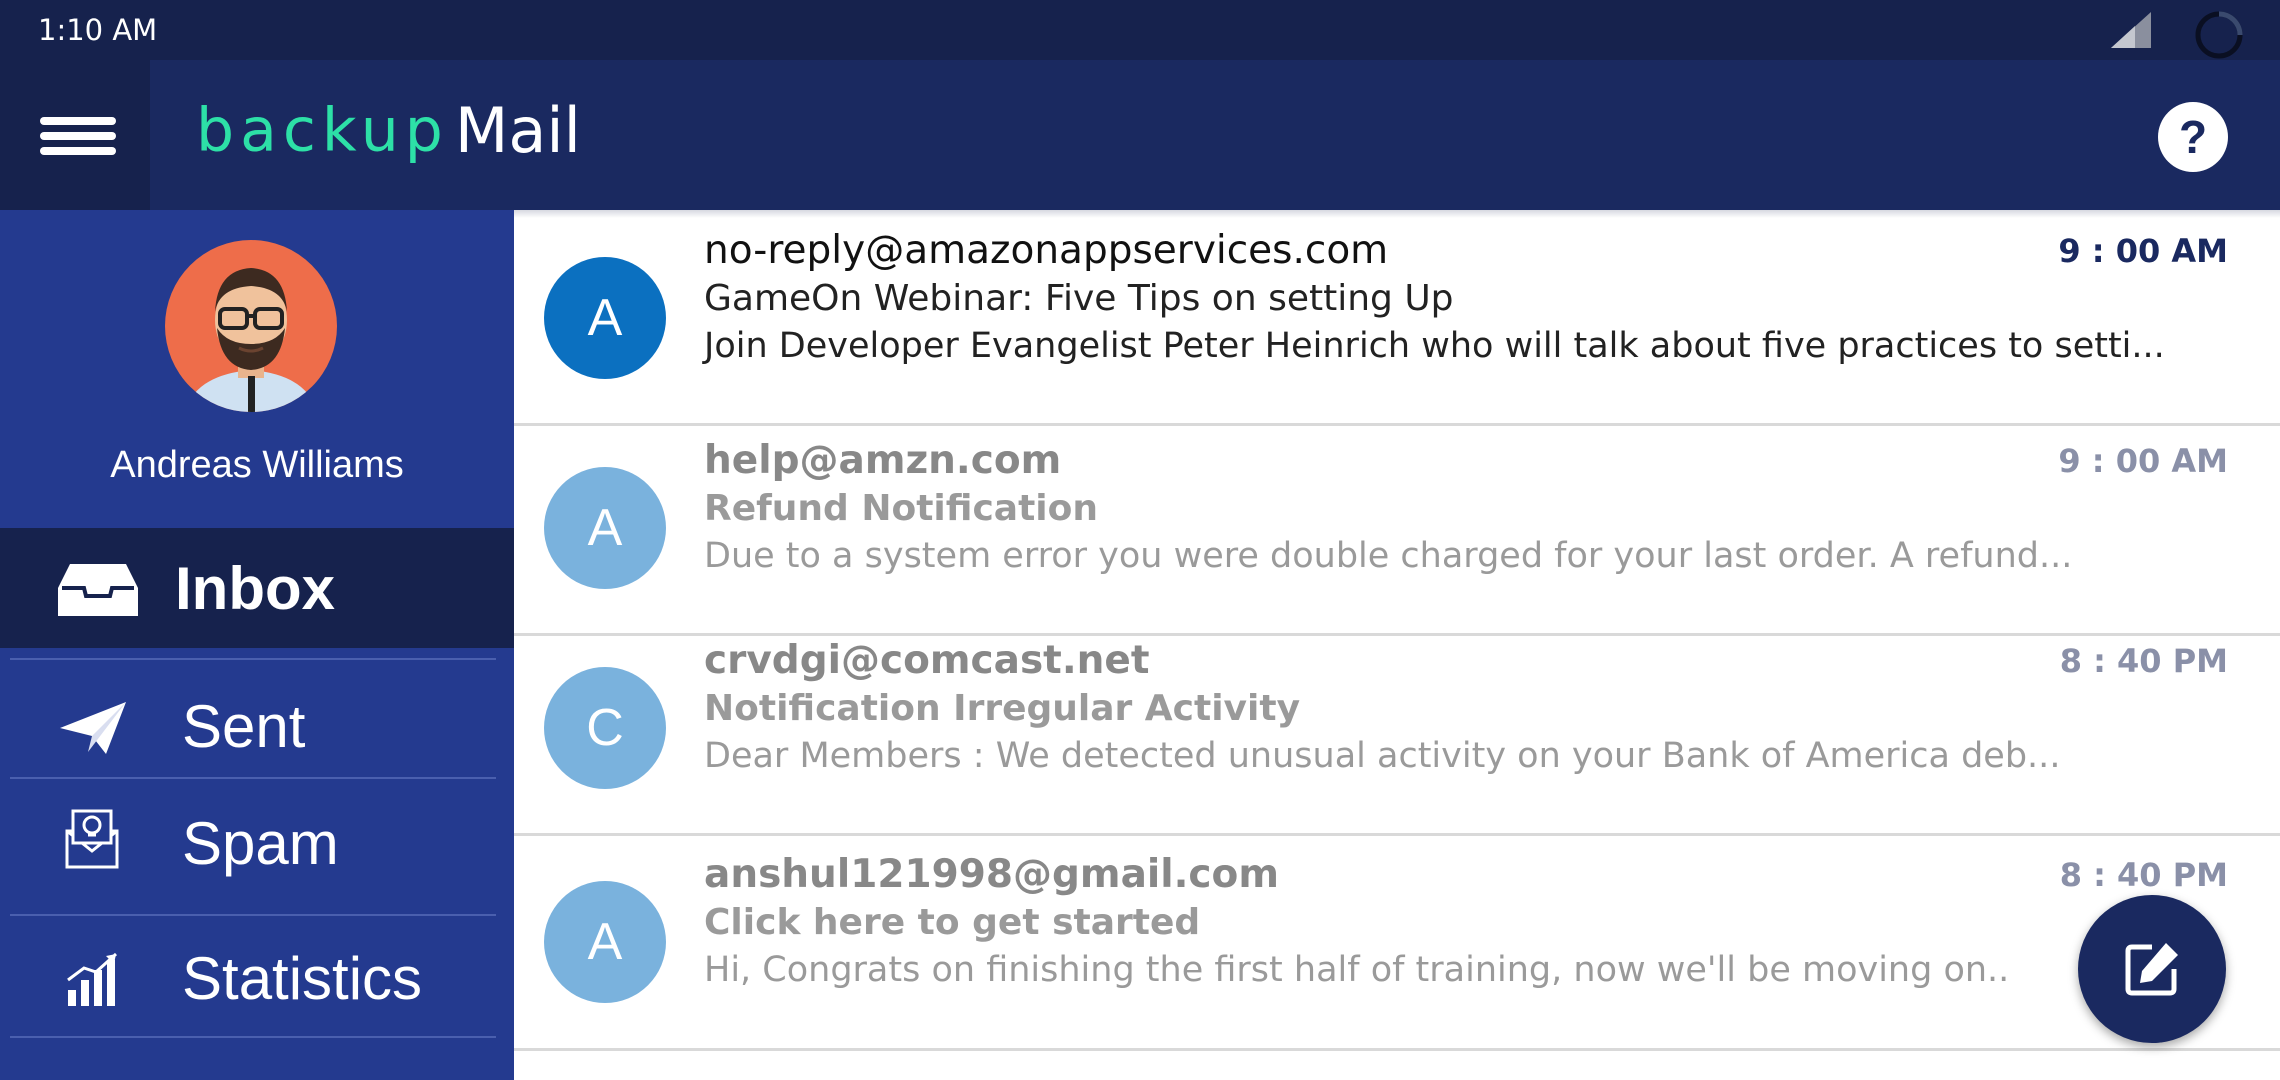 The width and height of the screenshot is (2280, 1080). Describe the element at coordinates (883, 460) in the screenshot. I see `email-sender: help@amzn.com` at that location.